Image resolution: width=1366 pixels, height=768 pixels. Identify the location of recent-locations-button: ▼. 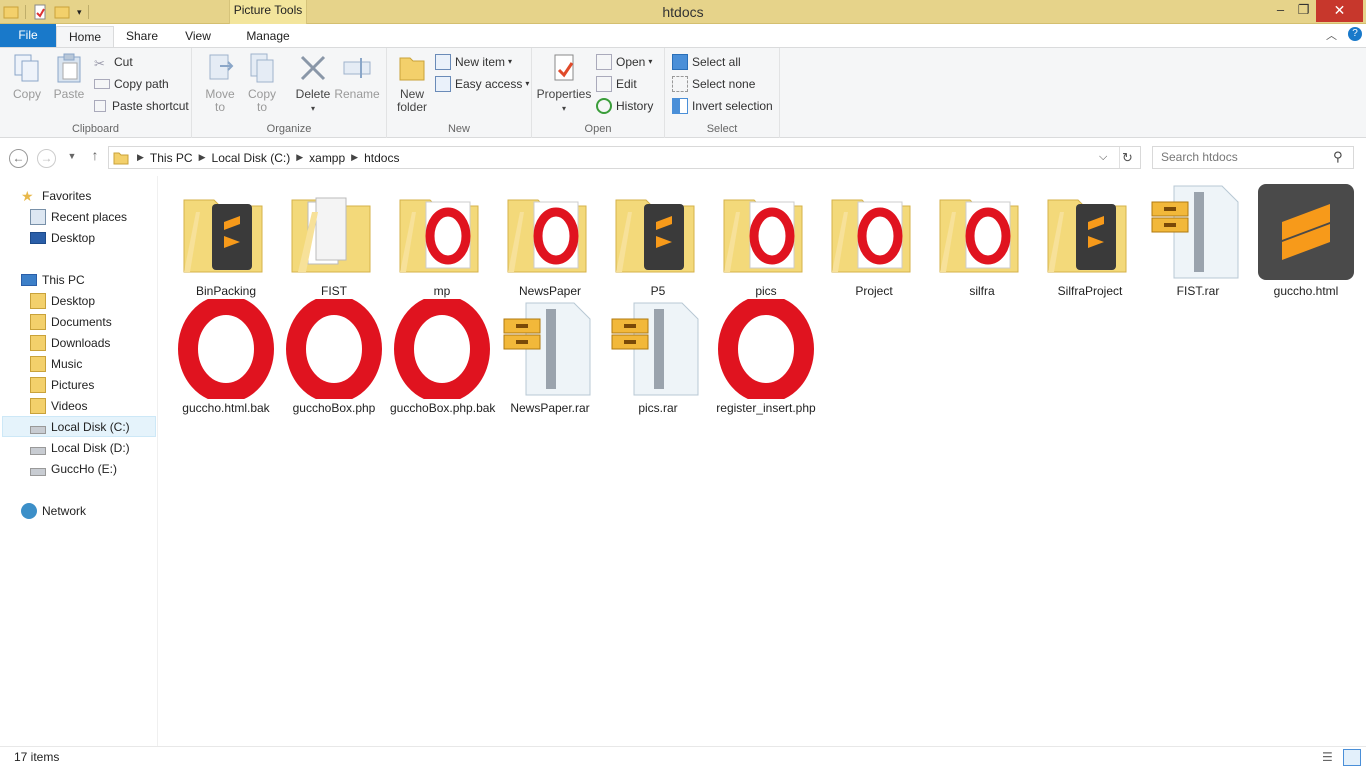
(72, 160).